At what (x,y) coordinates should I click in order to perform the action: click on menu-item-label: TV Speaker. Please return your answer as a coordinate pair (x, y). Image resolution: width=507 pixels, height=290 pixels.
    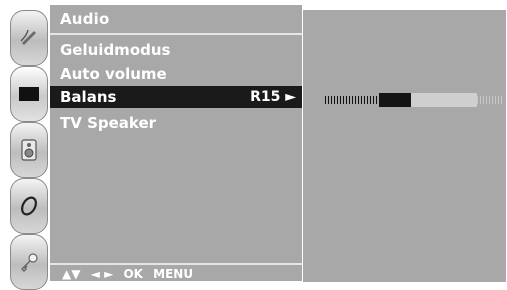
    Looking at the image, I should click on (108, 123).